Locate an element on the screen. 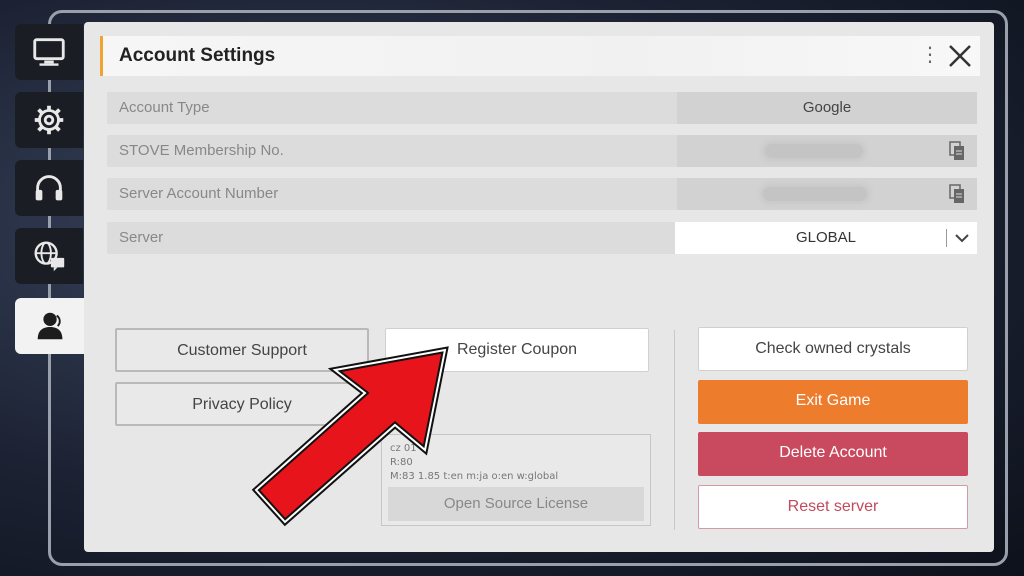 The width and height of the screenshot is (1024, 576). headset-icon is located at coordinates (49, 188).